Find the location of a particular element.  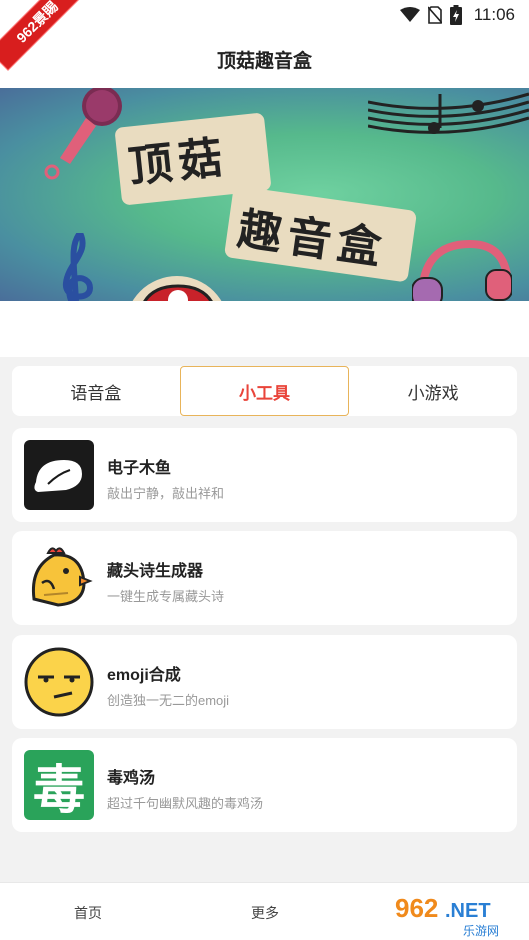

card-desc: 创造独一无二的emoji is located at coordinates (168, 700).